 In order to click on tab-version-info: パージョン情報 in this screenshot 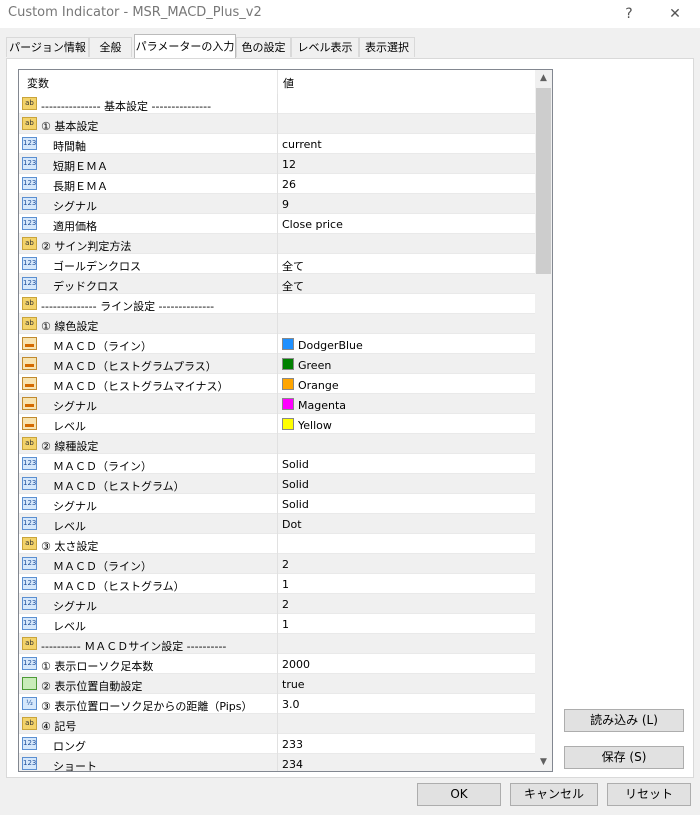, I will do `click(47, 47)`.